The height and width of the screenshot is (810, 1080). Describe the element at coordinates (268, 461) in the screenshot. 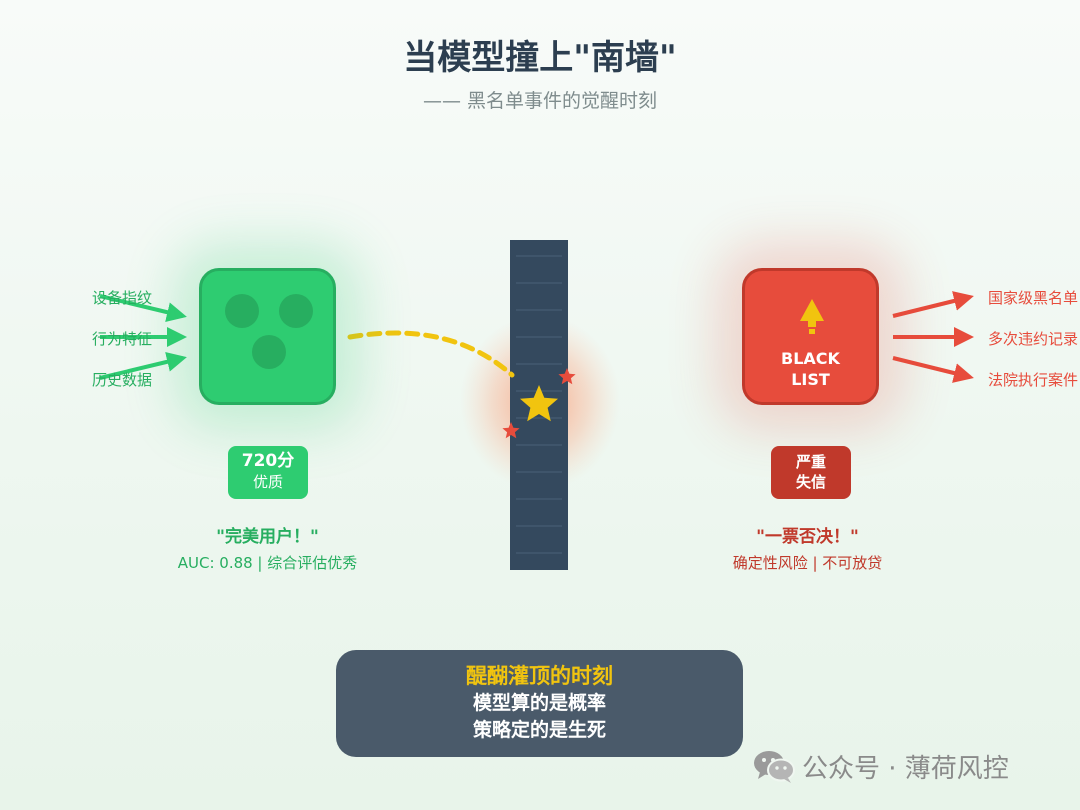

I see `score-value: 720分` at that location.